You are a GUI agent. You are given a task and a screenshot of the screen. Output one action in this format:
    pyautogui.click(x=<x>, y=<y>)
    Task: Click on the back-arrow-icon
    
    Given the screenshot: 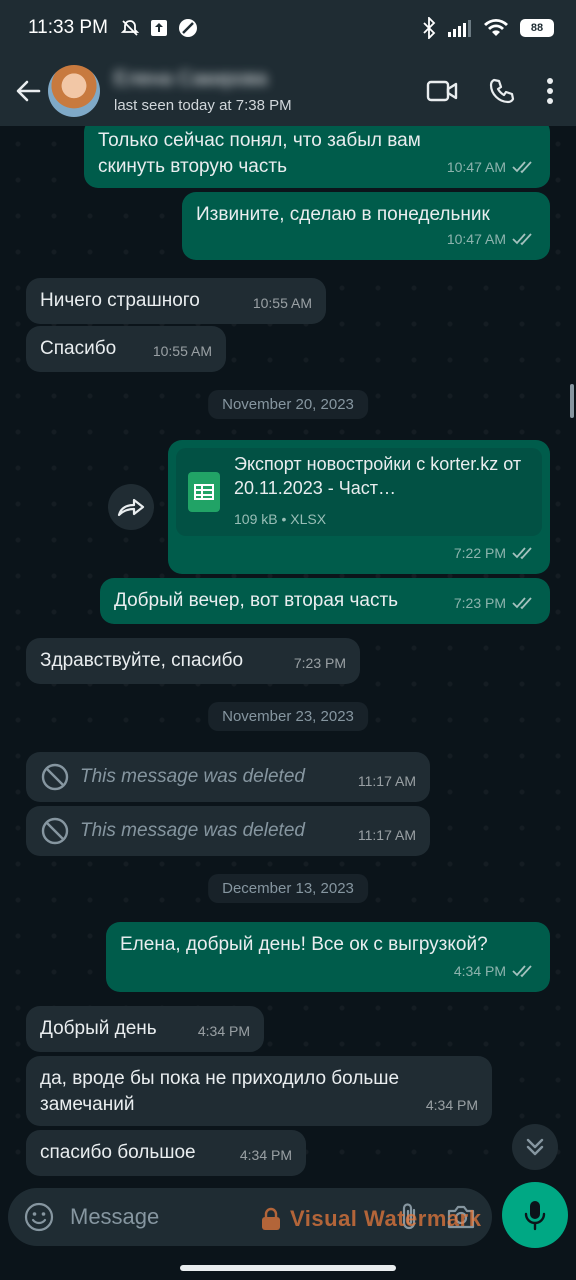 What is the action you would take?
    pyautogui.click(x=28, y=91)
    